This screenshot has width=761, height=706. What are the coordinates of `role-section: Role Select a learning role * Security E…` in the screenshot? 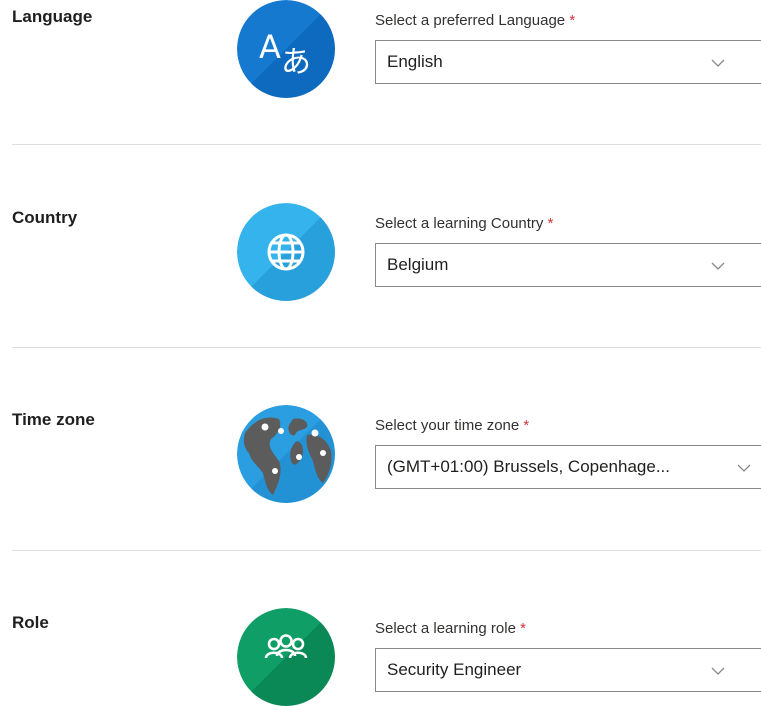 It's located at (380, 657).